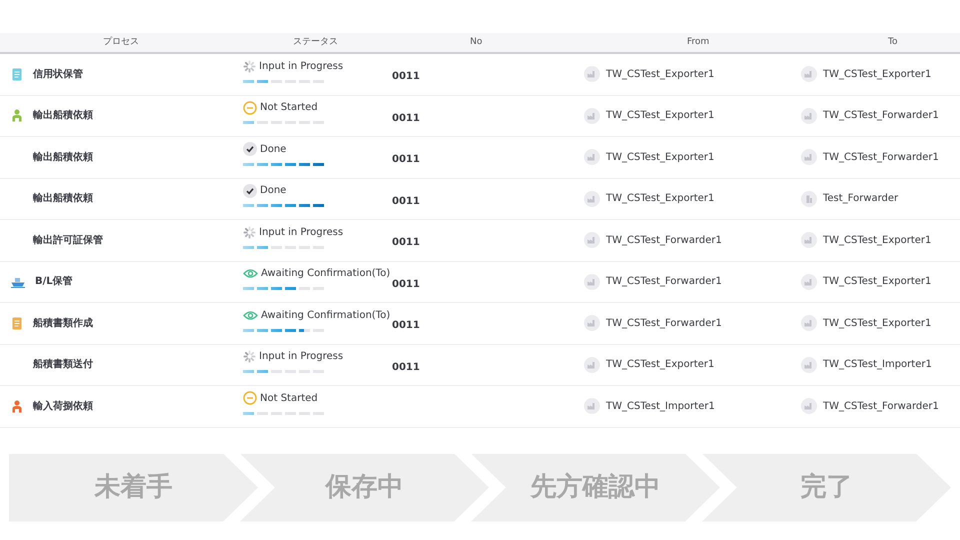 The width and height of the screenshot is (960, 540). What do you see at coordinates (58, 75) in the screenshot?
I see `process-name: 信用状保管` at bounding box center [58, 75].